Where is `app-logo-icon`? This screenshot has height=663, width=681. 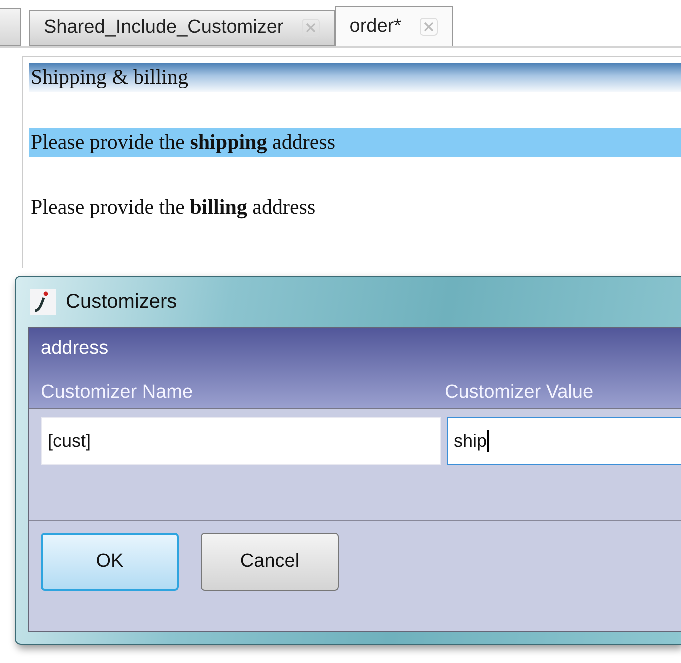
app-logo-icon is located at coordinates (43, 302).